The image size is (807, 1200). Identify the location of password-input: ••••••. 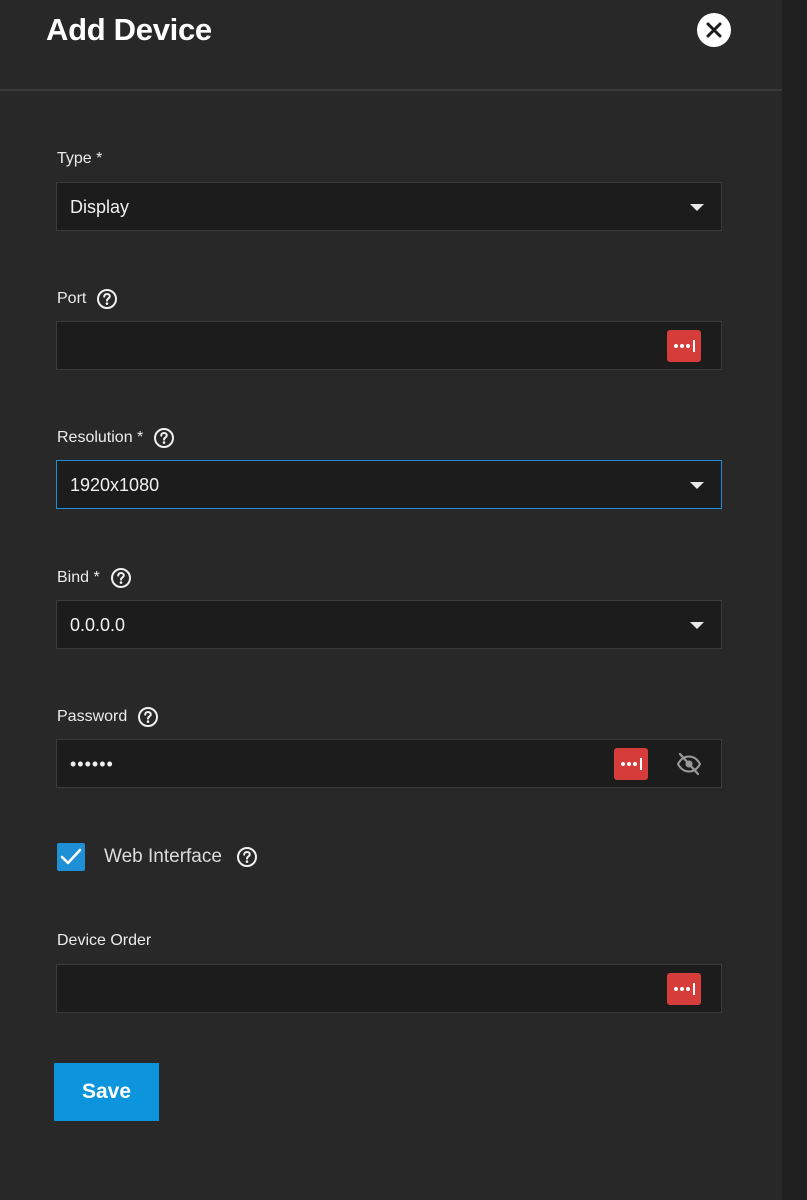
(389, 763).